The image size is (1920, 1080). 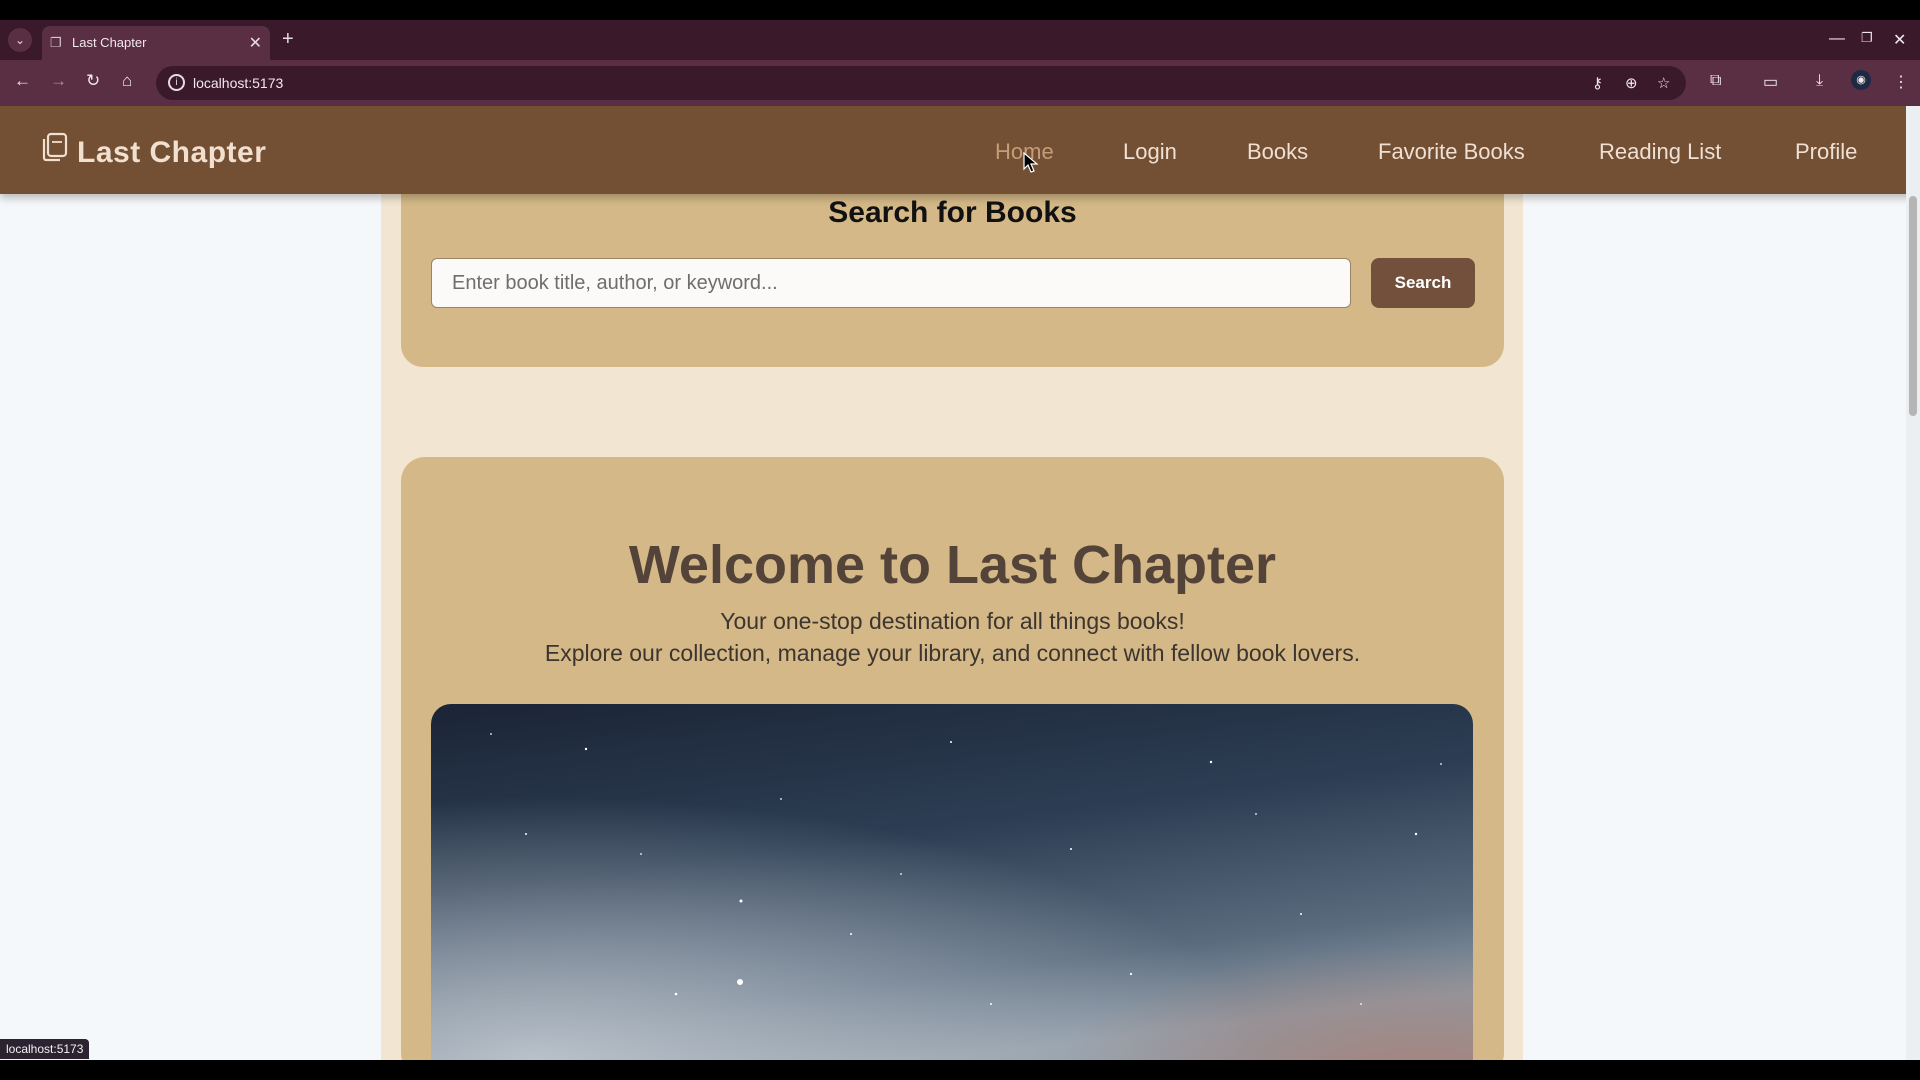 I want to click on kebab-menu-icon: ⋮, so click(x=1901, y=82).